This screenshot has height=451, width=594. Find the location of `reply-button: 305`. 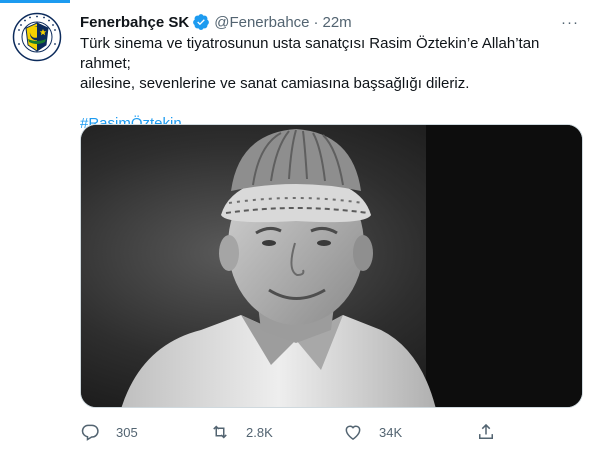

reply-button: 305 is located at coordinates (109, 432).